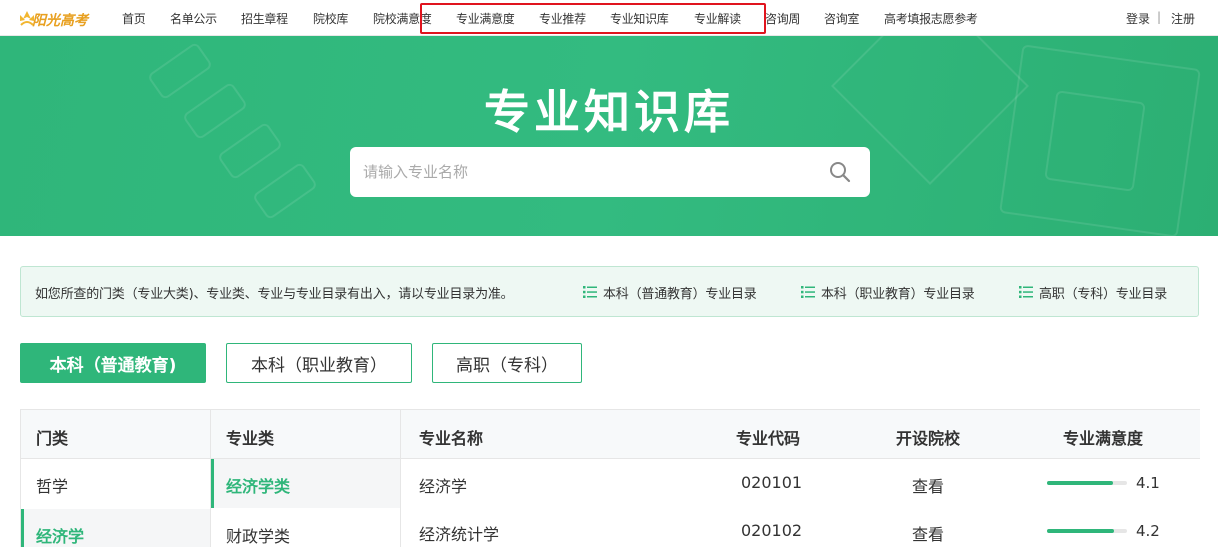  What do you see at coordinates (609, 112) in the screenshot?
I see `page-title: 专业知识库` at bounding box center [609, 112].